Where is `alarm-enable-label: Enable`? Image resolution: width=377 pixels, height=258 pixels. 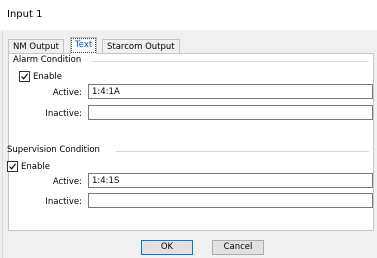
alarm-enable-label: Enable is located at coordinates (47, 76).